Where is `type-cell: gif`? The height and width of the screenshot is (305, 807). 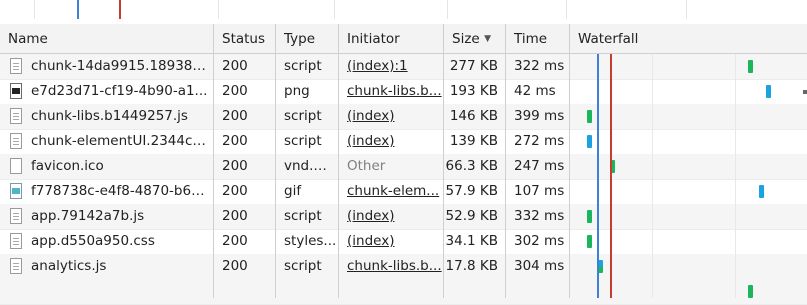
type-cell: gif is located at coordinates (293, 191).